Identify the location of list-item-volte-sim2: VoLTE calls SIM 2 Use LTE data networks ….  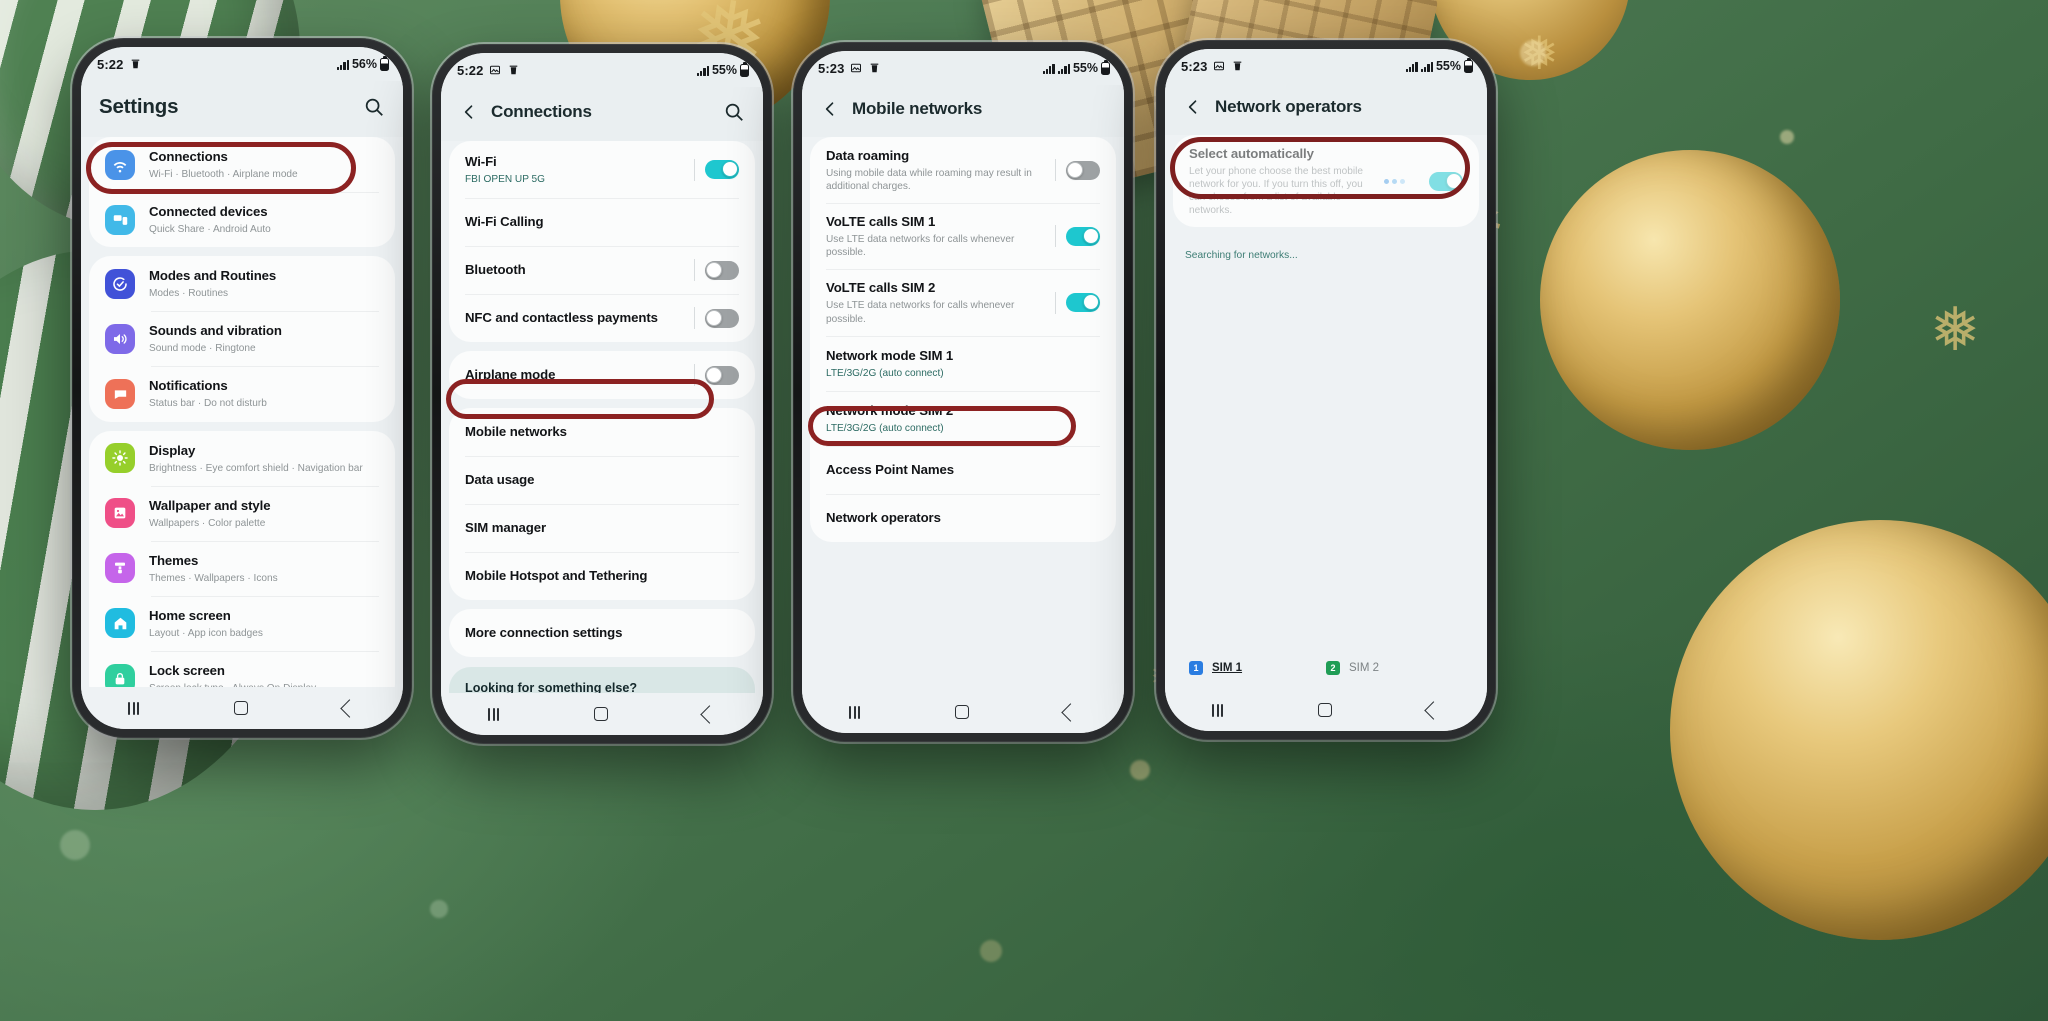
(963, 302).